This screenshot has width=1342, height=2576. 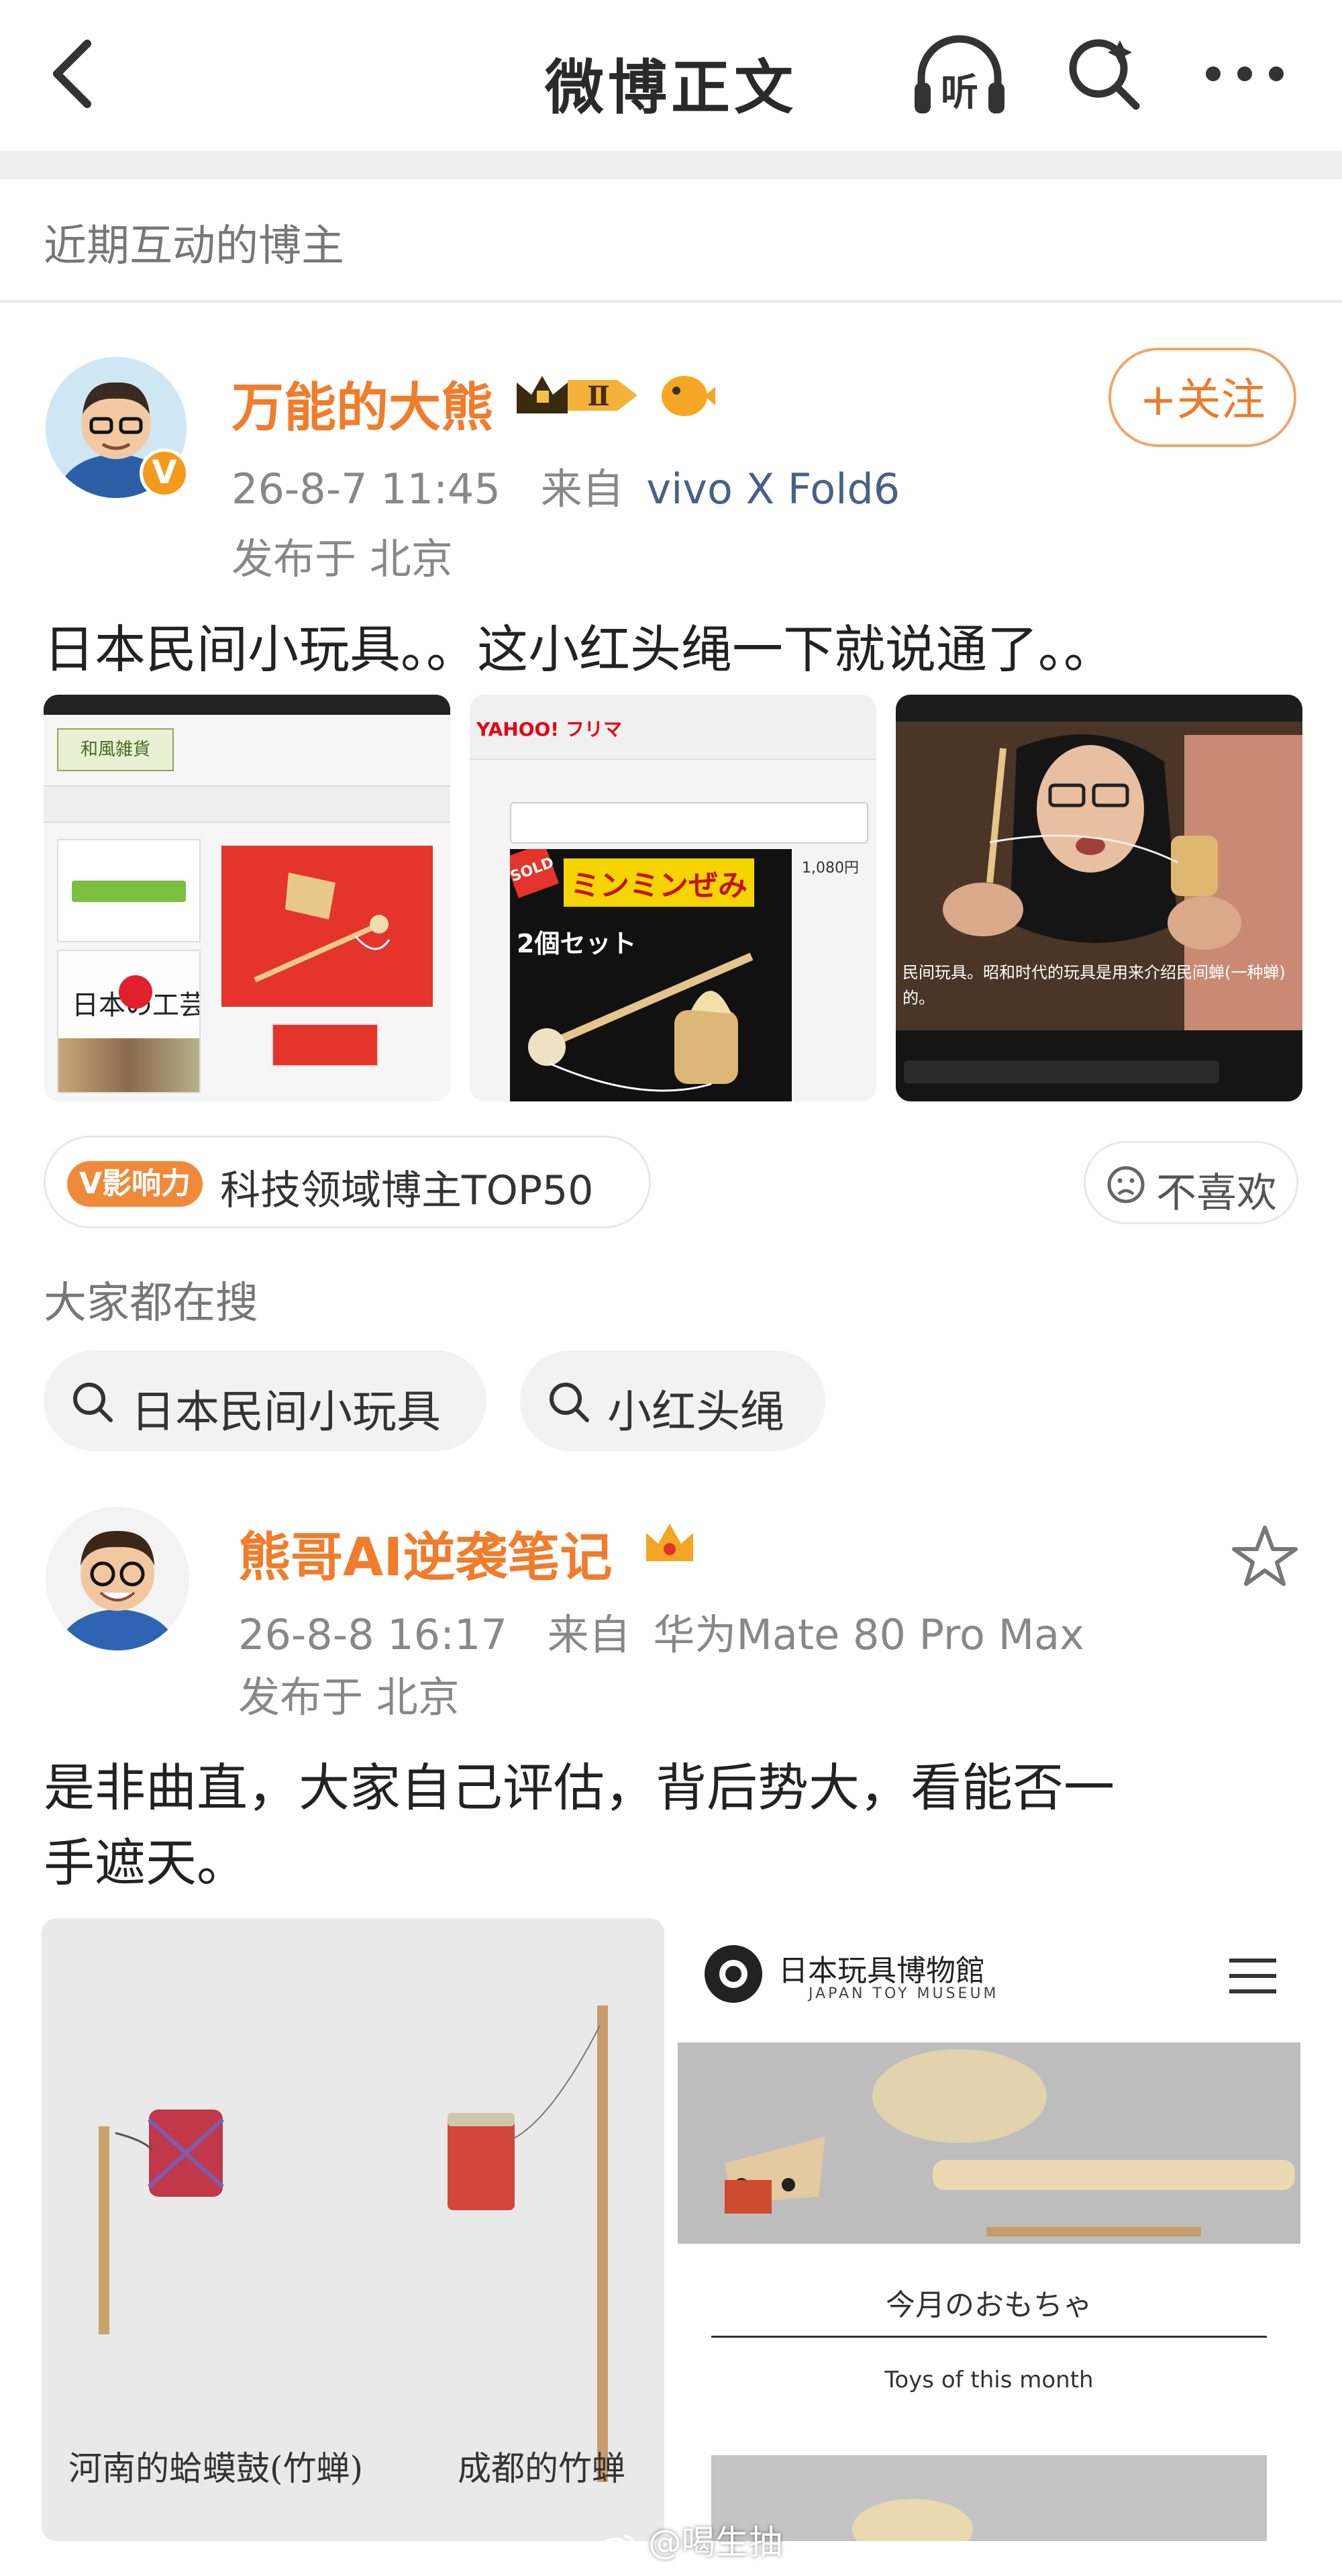 What do you see at coordinates (541, 2468) in the screenshot?
I see `handwritten-caption: 成都的竹蝉` at bounding box center [541, 2468].